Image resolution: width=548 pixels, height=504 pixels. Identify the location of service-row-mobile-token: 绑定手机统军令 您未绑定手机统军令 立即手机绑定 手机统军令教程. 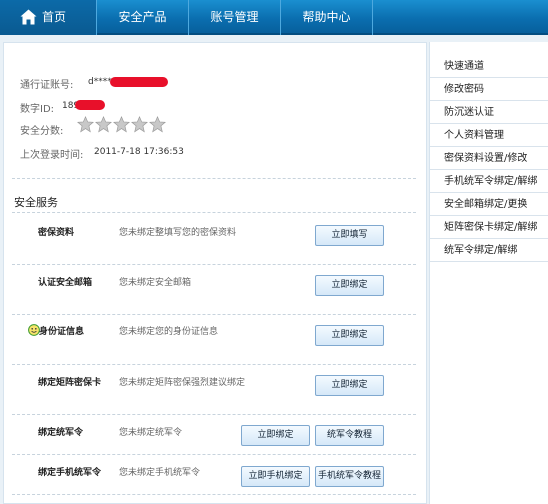
(215, 479).